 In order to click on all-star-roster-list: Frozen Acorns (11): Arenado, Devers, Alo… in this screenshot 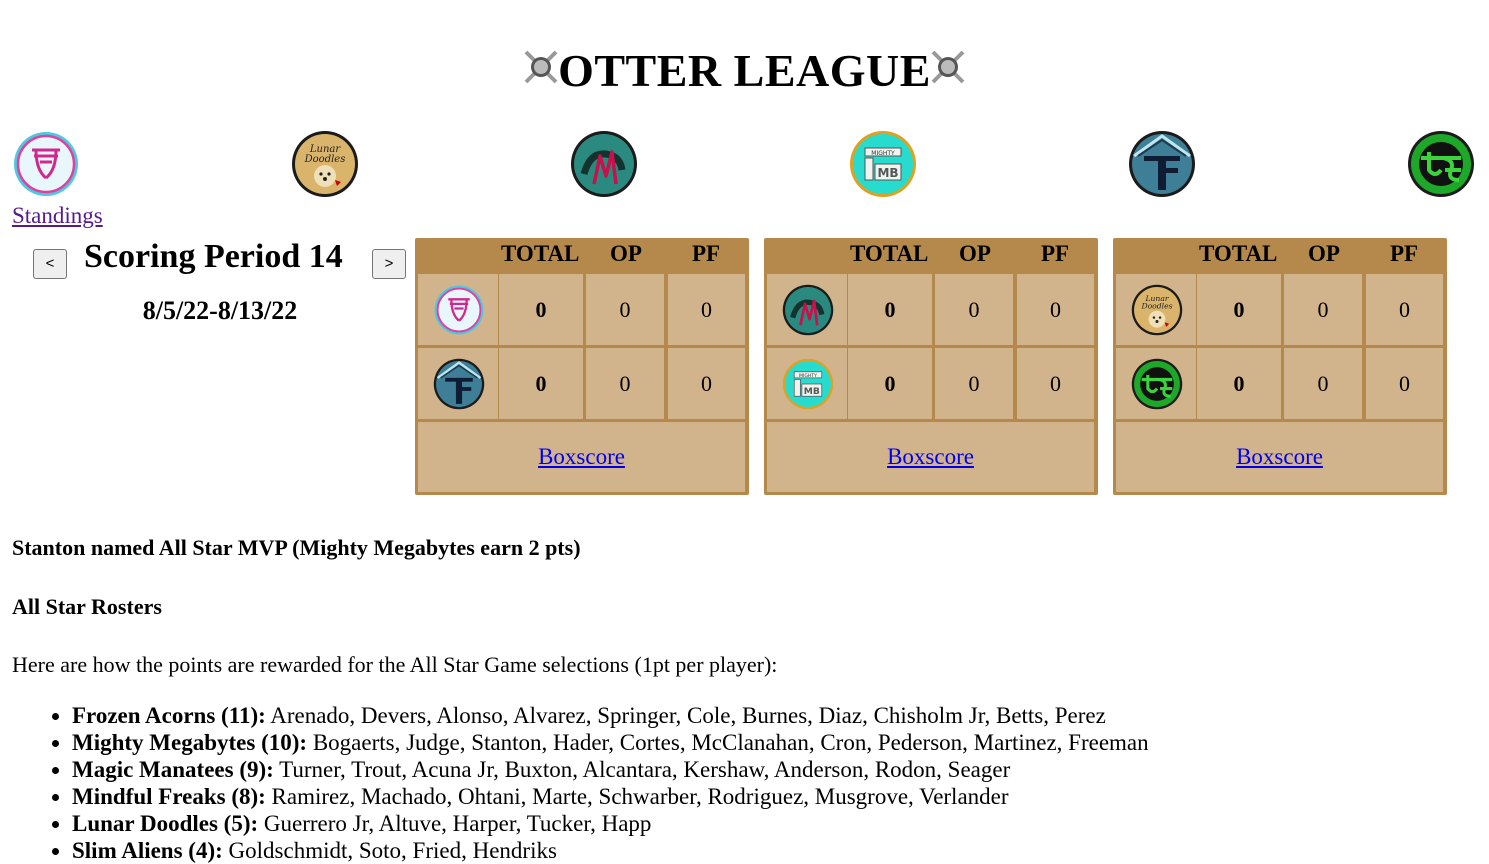, I will do `click(580, 783)`.